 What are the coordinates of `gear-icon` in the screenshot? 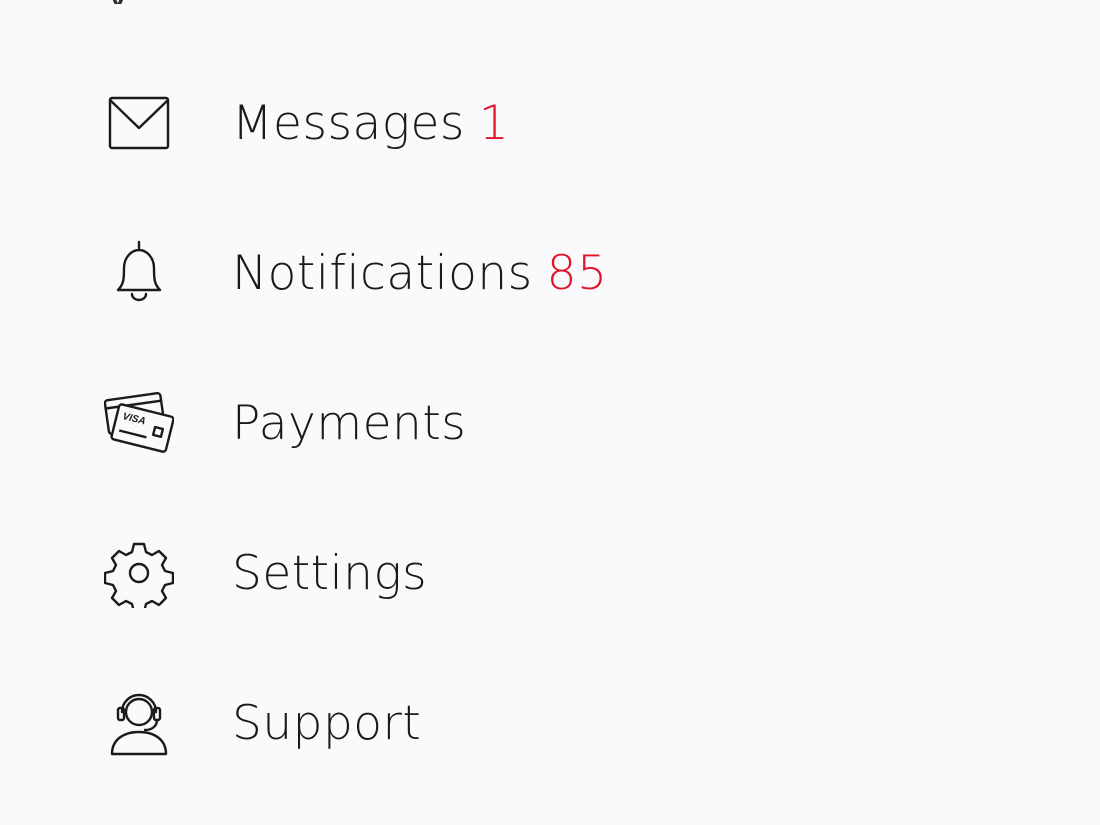 It's located at (139, 573).